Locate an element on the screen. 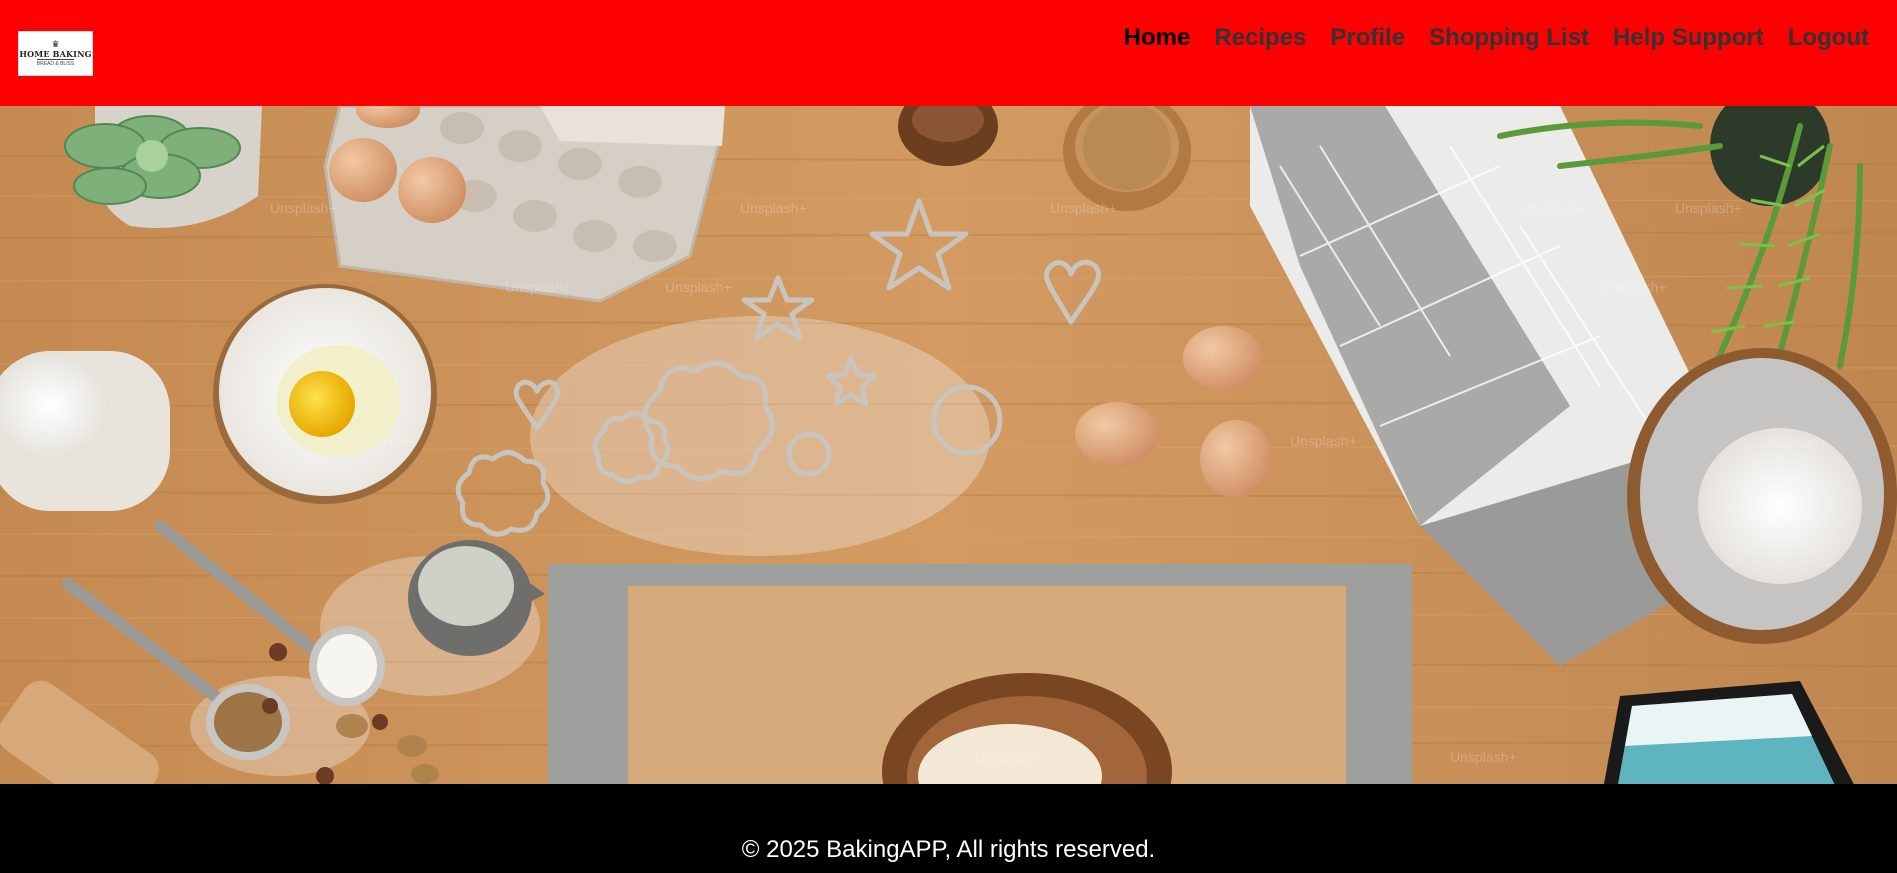 This screenshot has height=873, width=1897. flour-jar is located at coordinates (85, 431).